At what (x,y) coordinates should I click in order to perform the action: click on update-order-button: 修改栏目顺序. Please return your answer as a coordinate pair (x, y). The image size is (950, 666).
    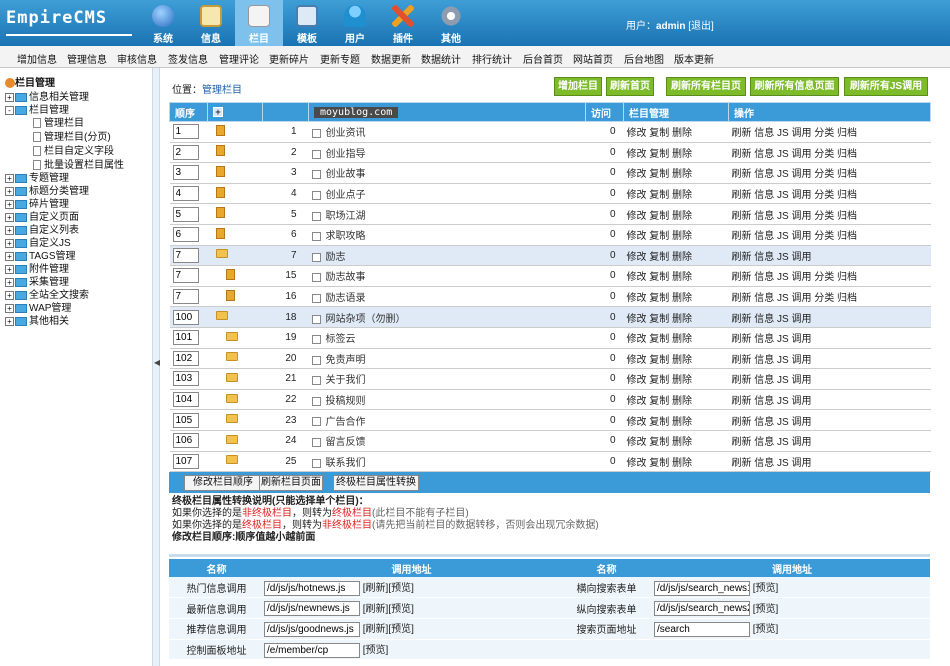
    Looking at the image, I should click on (223, 483).